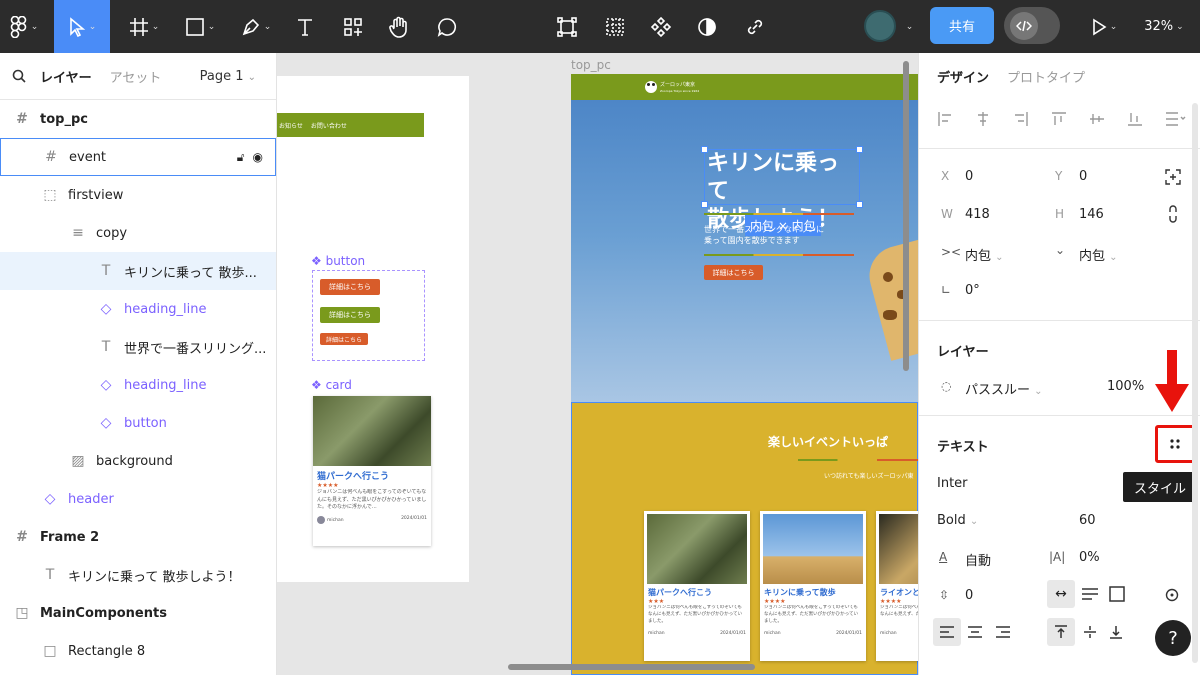 This screenshot has height=675, width=1200. I want to click on hand-tool-button, so click(399, 26).